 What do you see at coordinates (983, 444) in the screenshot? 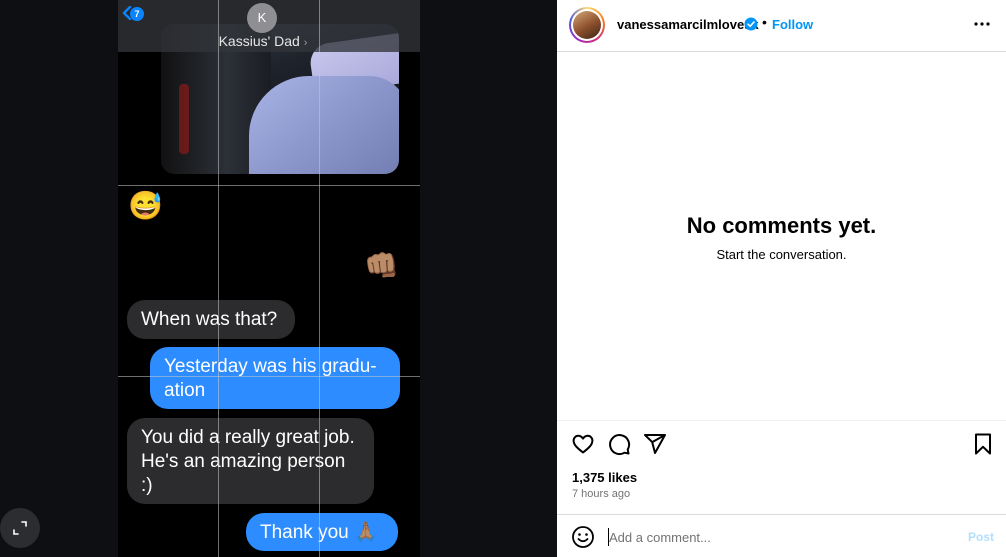
I see `bookmark-icon` at bounding box center [983, 444].